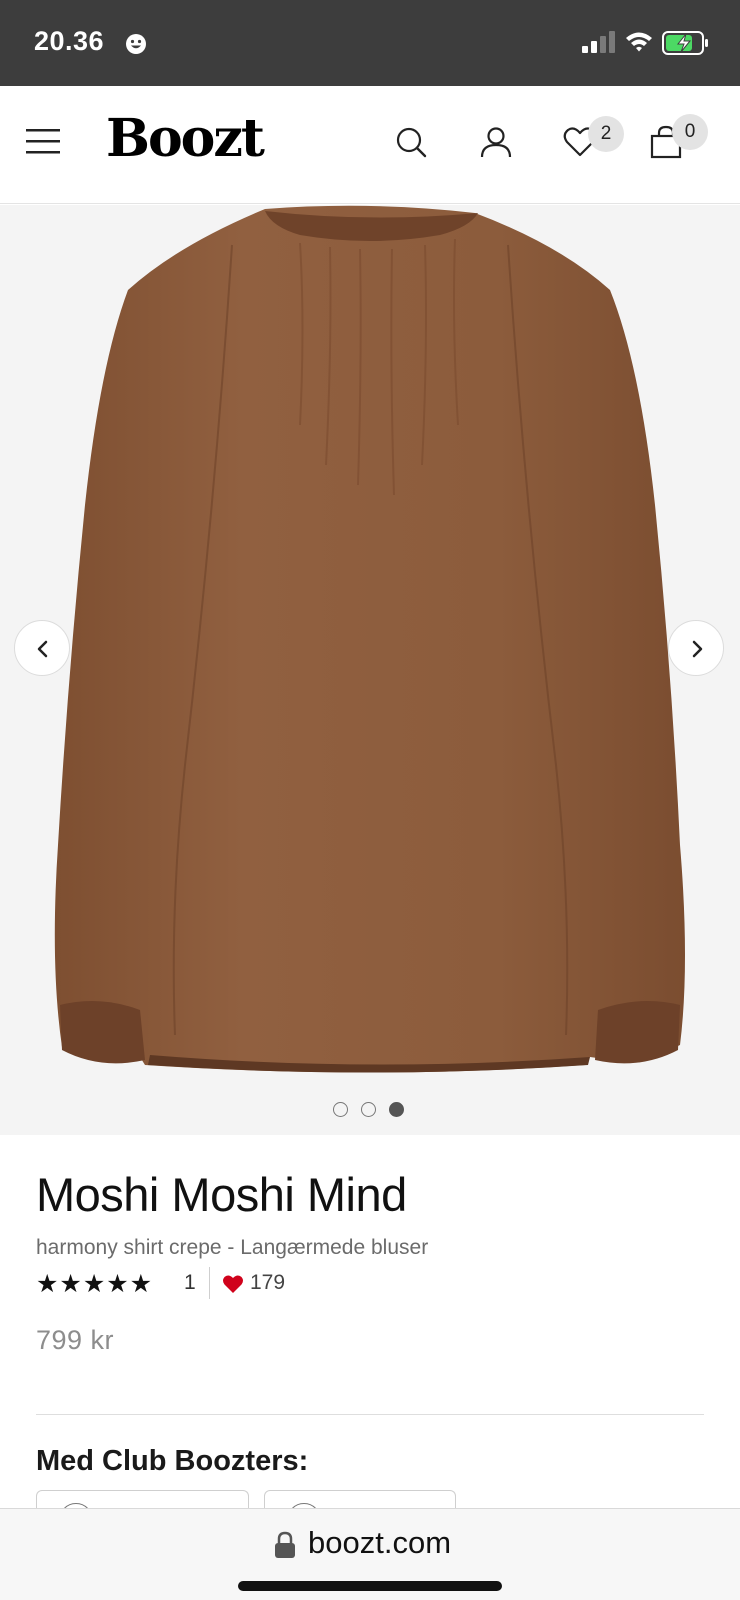 This screenshot has width=740, height=1600. Describe the element at coordinates (43, 141) in the screenshot. I see `hamburger-menu-icon` at that location.